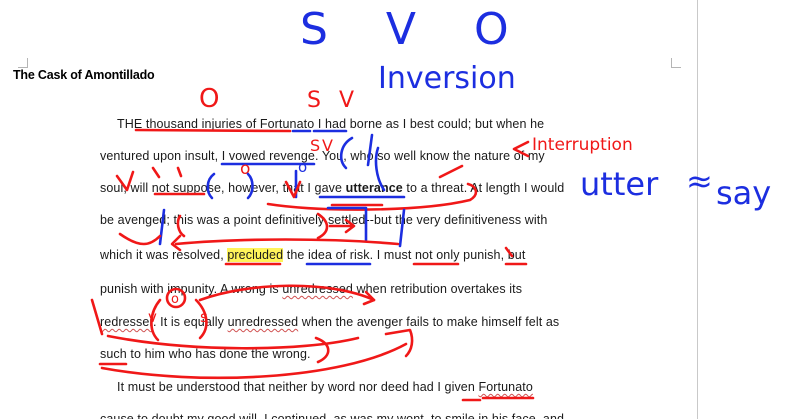 The image size is (800, 419). What do you see at coordinates (209, 99) in the screenshot?
I see `o-mark: O` at bounding box center [209, 99].